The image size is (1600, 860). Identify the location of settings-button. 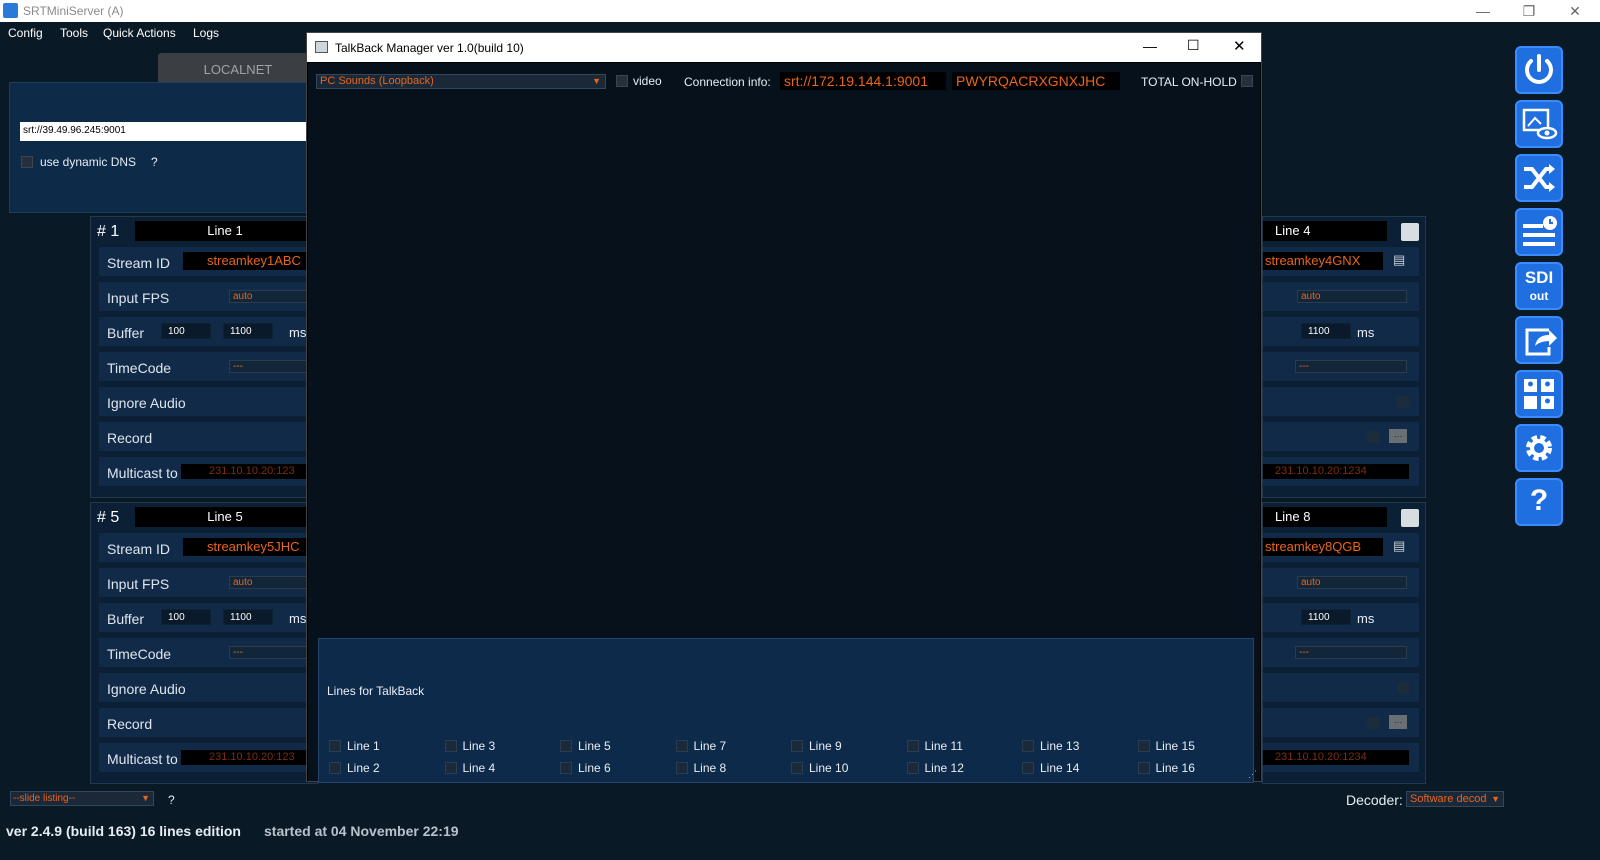
(1539, 448).